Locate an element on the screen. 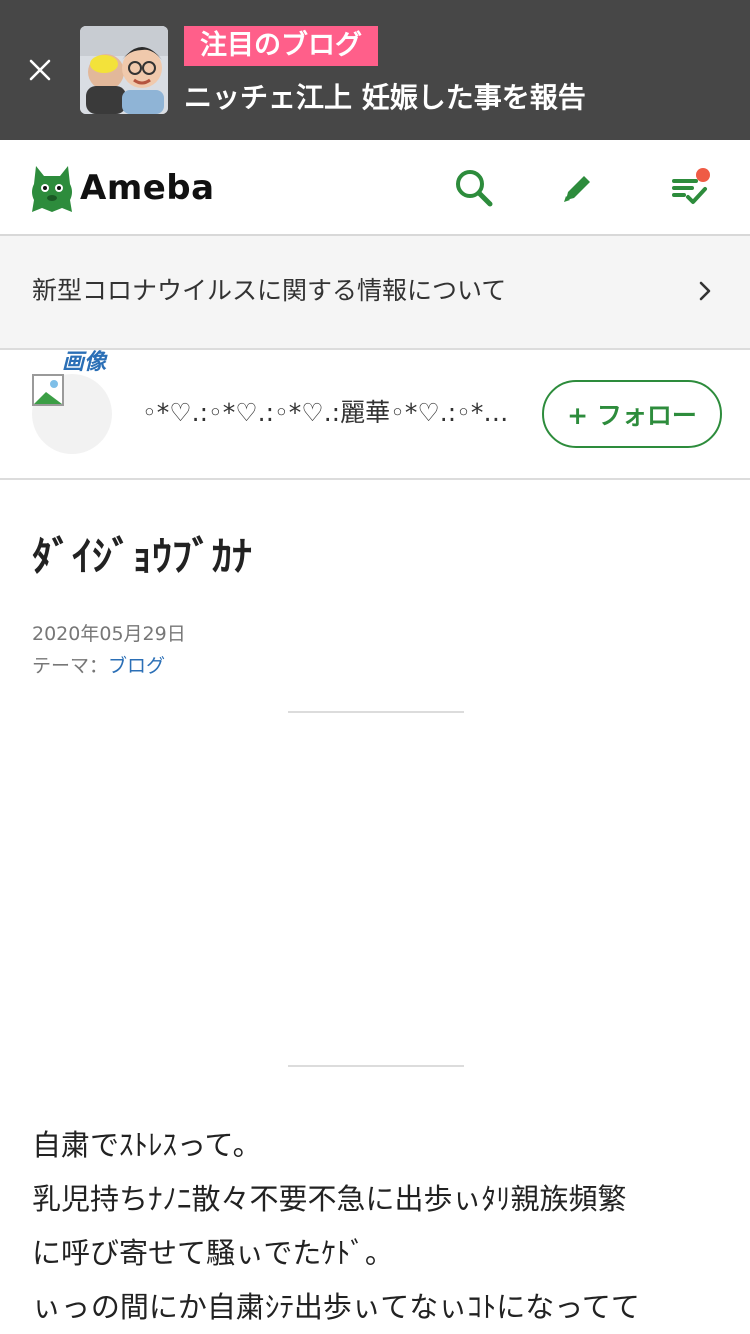 This screenshot has height=1334, width=750. reading-list-button is located at coordinates (690, 188).